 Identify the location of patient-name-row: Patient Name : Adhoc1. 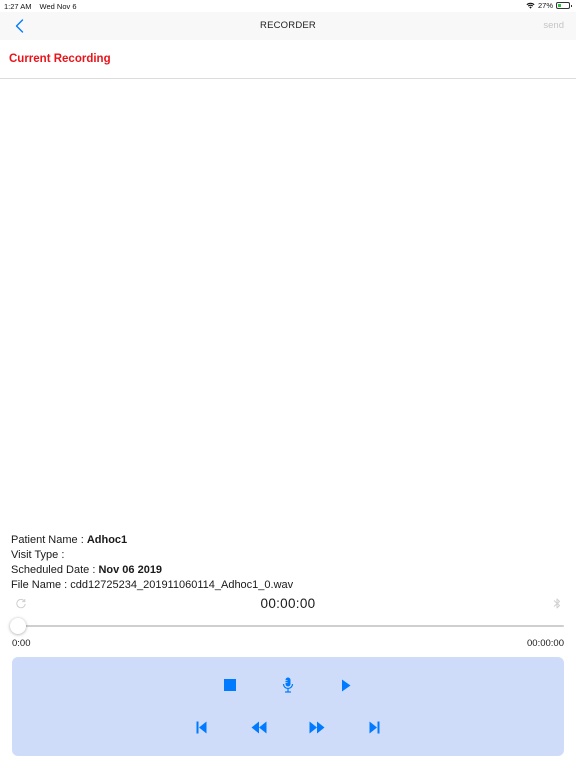
(152, 540).